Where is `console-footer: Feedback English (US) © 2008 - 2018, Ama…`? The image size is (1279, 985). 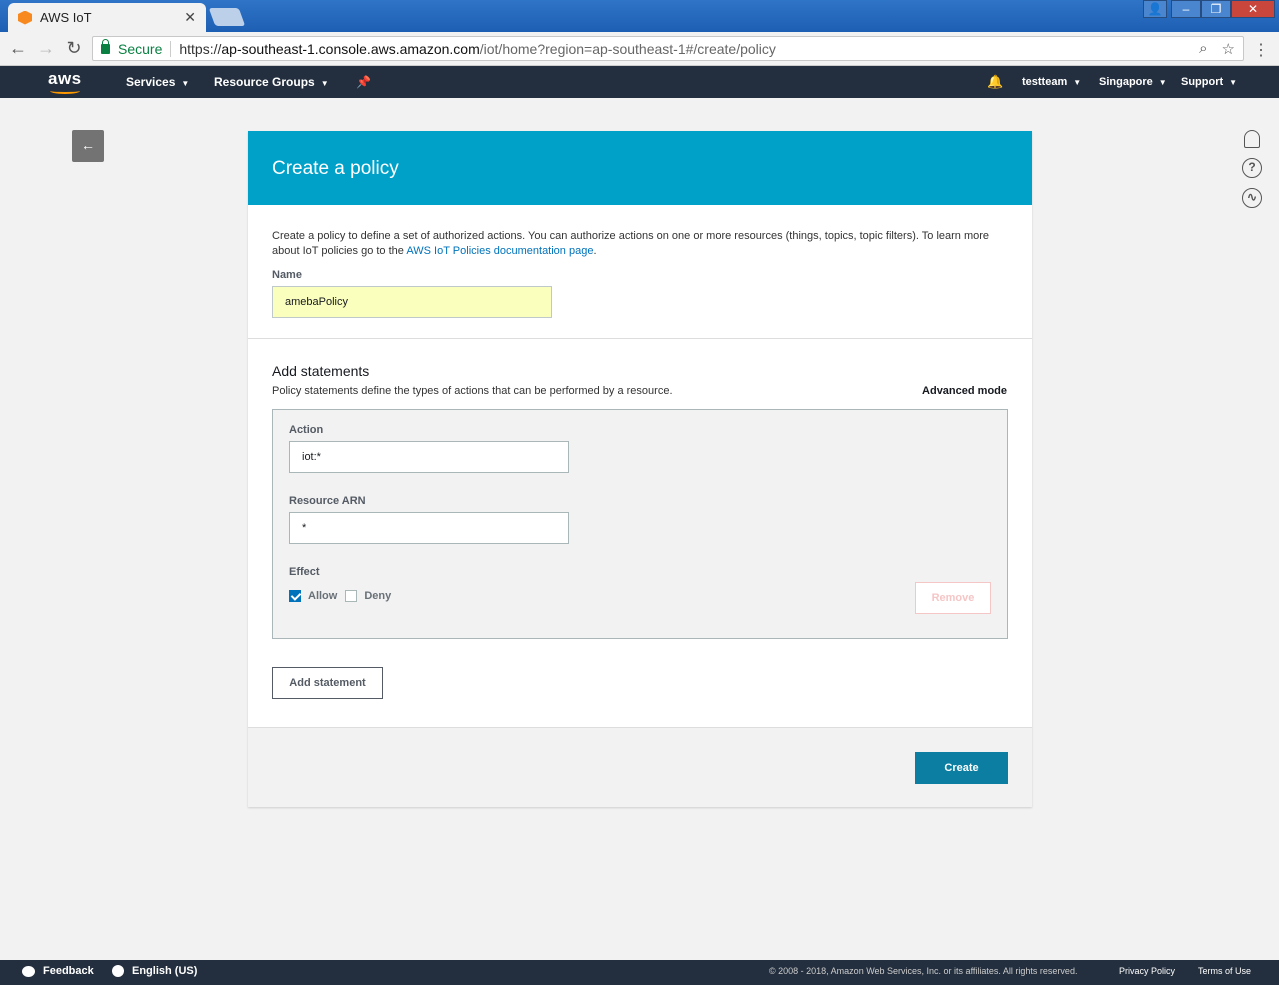
console-footer: Feedback English (US) © 2008 - 2018, Ama… is located at coordinates (639, 972).